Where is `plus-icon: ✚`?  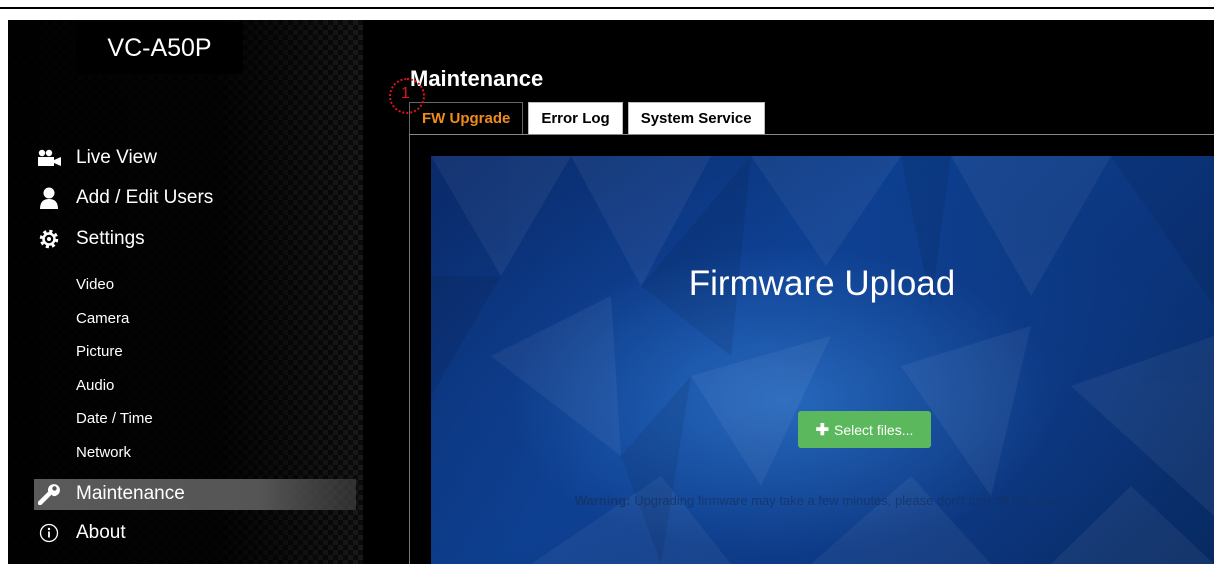
plus-icon: ✚ is located at coordinates (822, 430).